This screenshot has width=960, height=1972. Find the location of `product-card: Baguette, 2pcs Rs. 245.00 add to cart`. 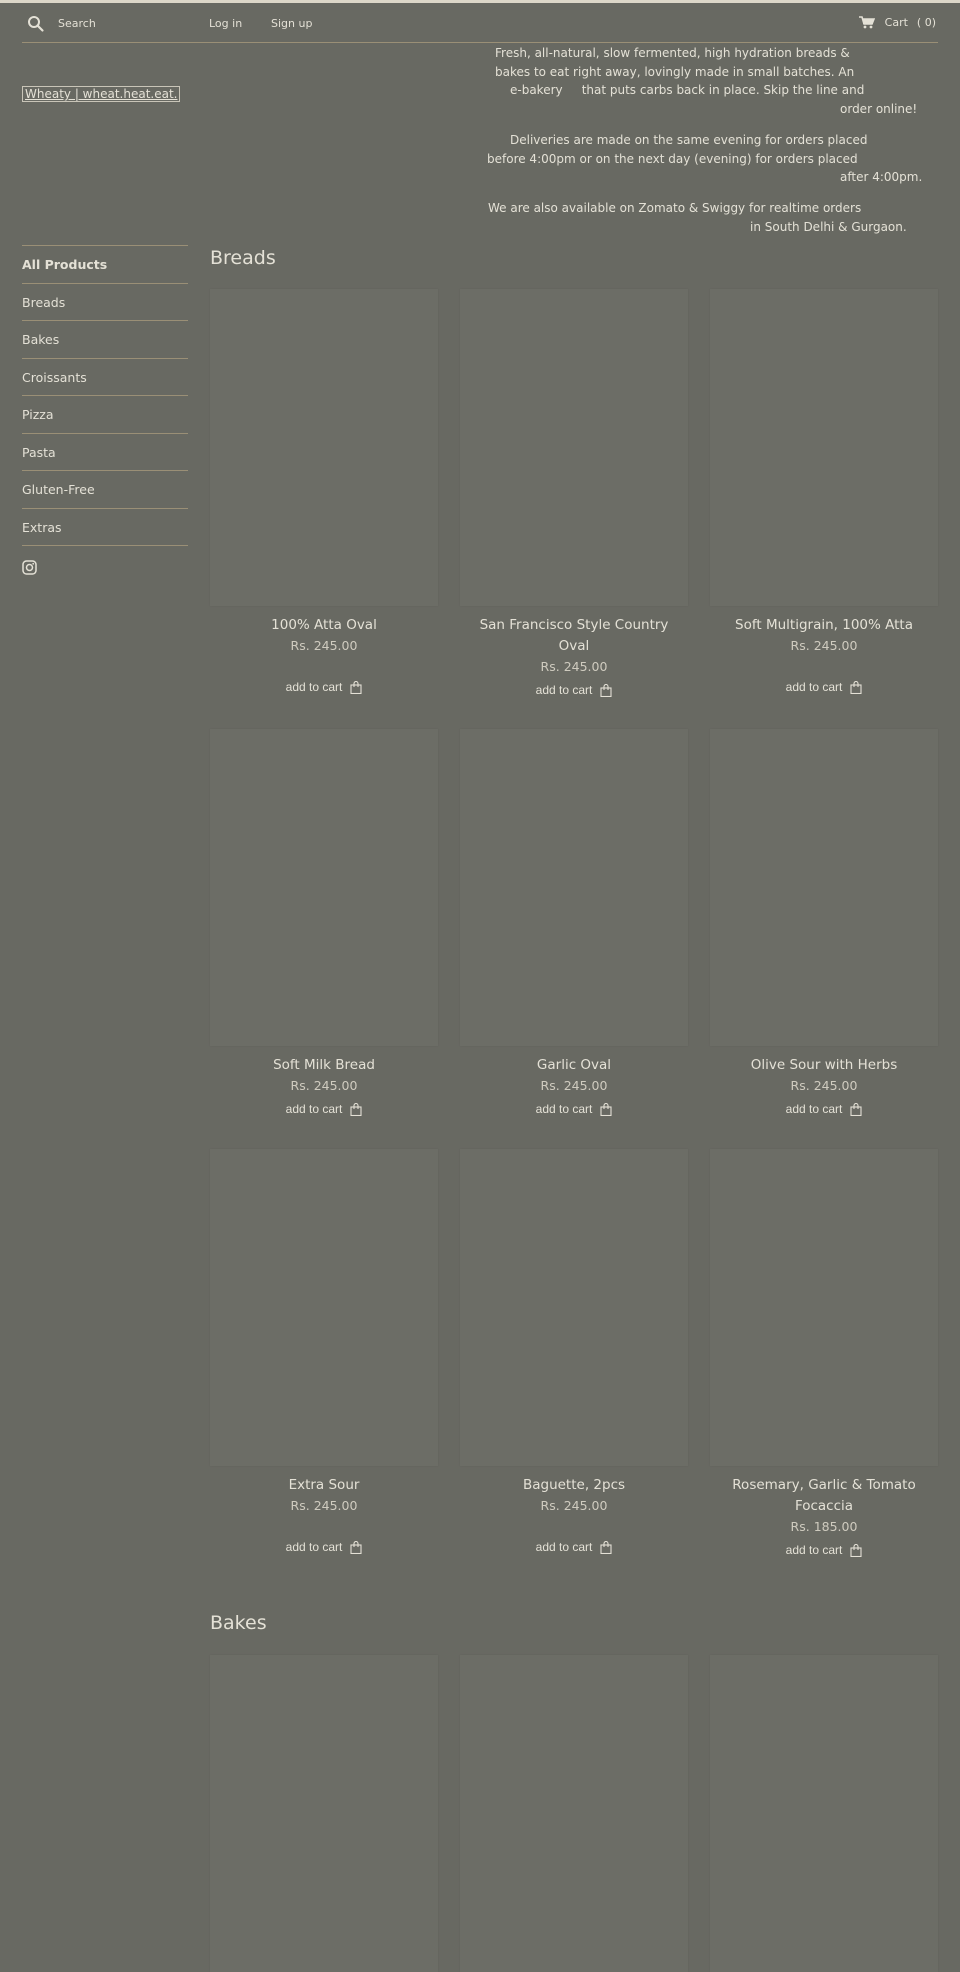

product-card: Baguette, 2pcs Rs. 245.00 add to cart is located at coordinates (574, 1352).